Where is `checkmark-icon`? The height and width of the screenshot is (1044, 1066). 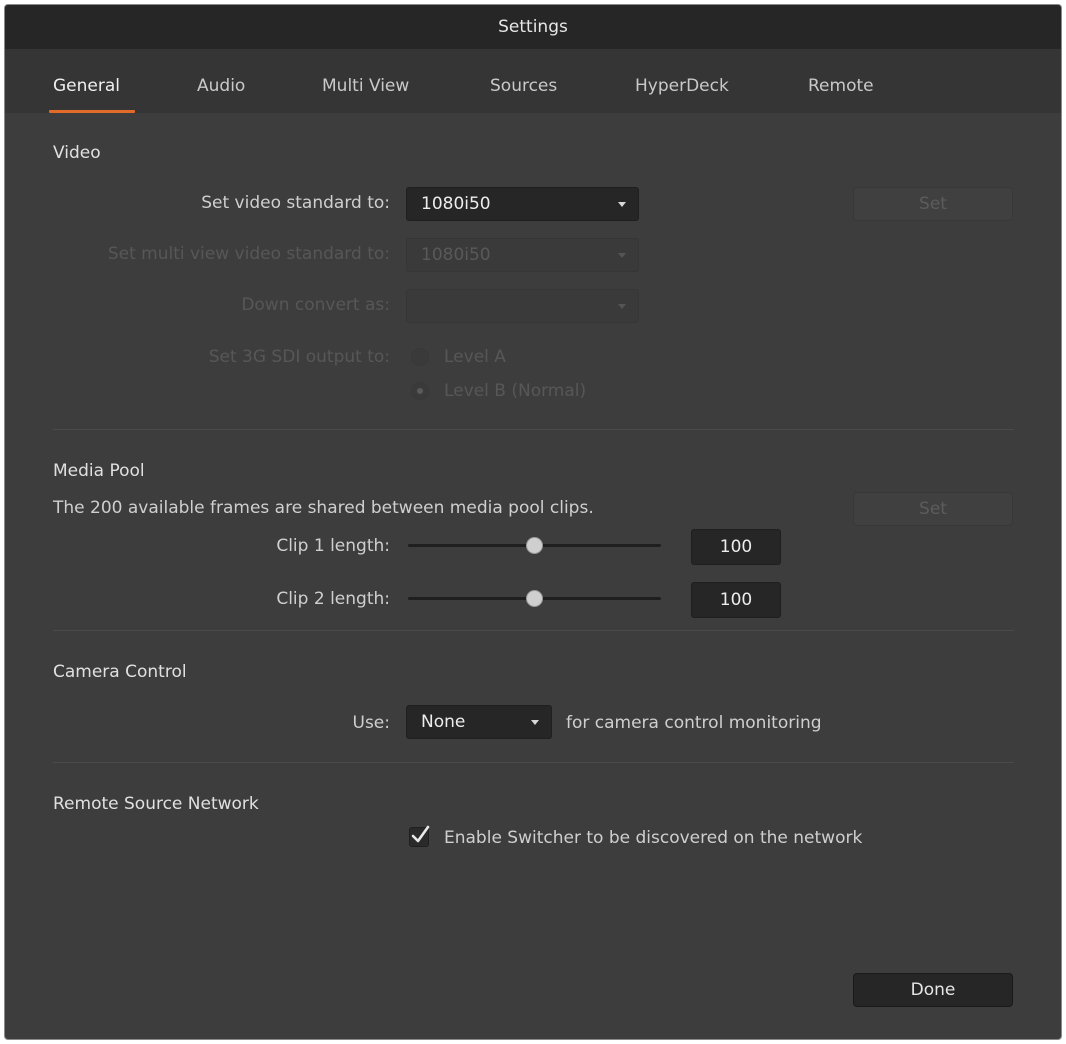
checkmark-icon is located at coordinates (420, 834).